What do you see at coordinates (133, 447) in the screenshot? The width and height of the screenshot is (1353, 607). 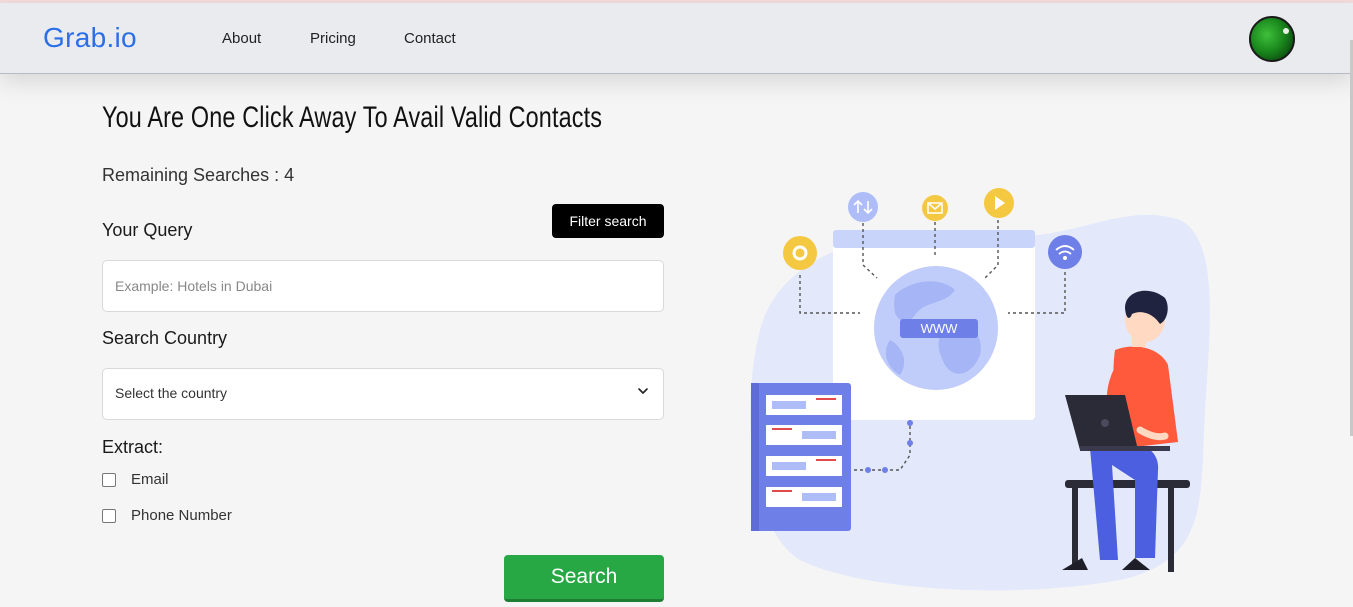 I see `extract-label: Extract:` at bounding box center [133, 447].